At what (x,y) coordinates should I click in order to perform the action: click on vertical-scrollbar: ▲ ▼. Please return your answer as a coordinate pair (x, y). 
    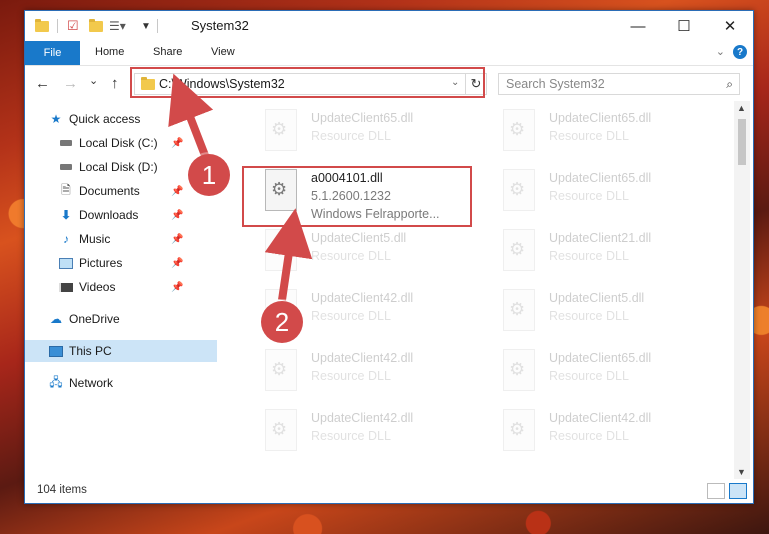
    Looking at the image, I should click on (742, 290).